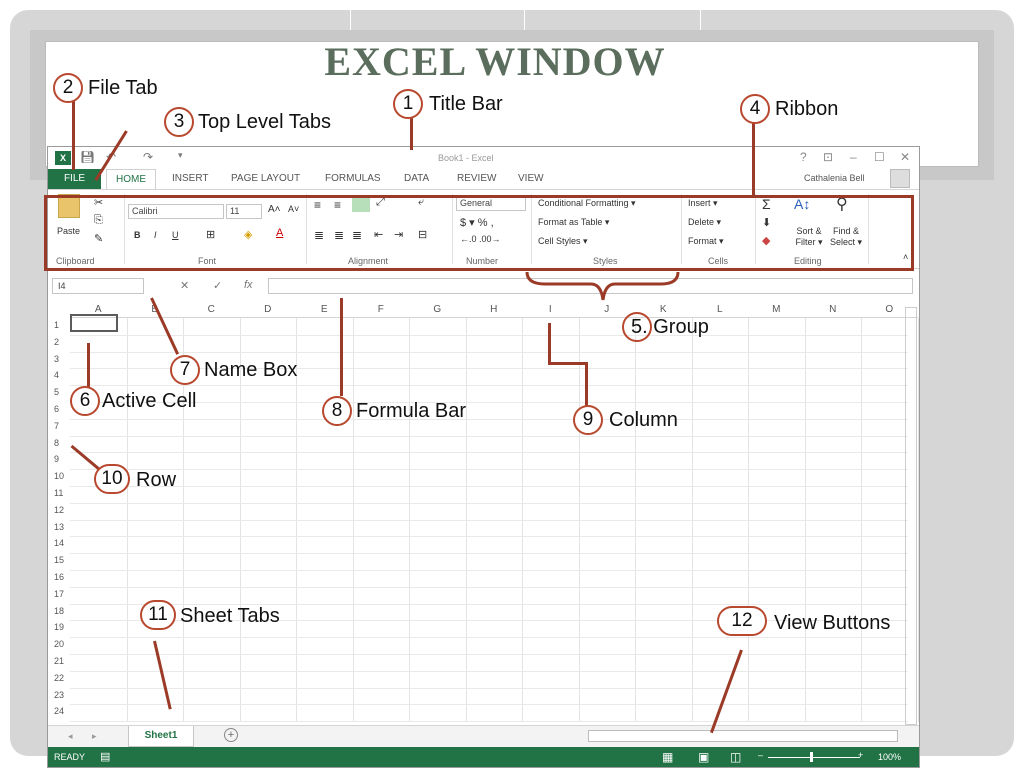 The width and height of the screenshot is (1024, 768). What do you see at coordinates (123, 88) in the screenshot?
I see `callout-file-tab: File Tab` at bounding box center [123, 88].